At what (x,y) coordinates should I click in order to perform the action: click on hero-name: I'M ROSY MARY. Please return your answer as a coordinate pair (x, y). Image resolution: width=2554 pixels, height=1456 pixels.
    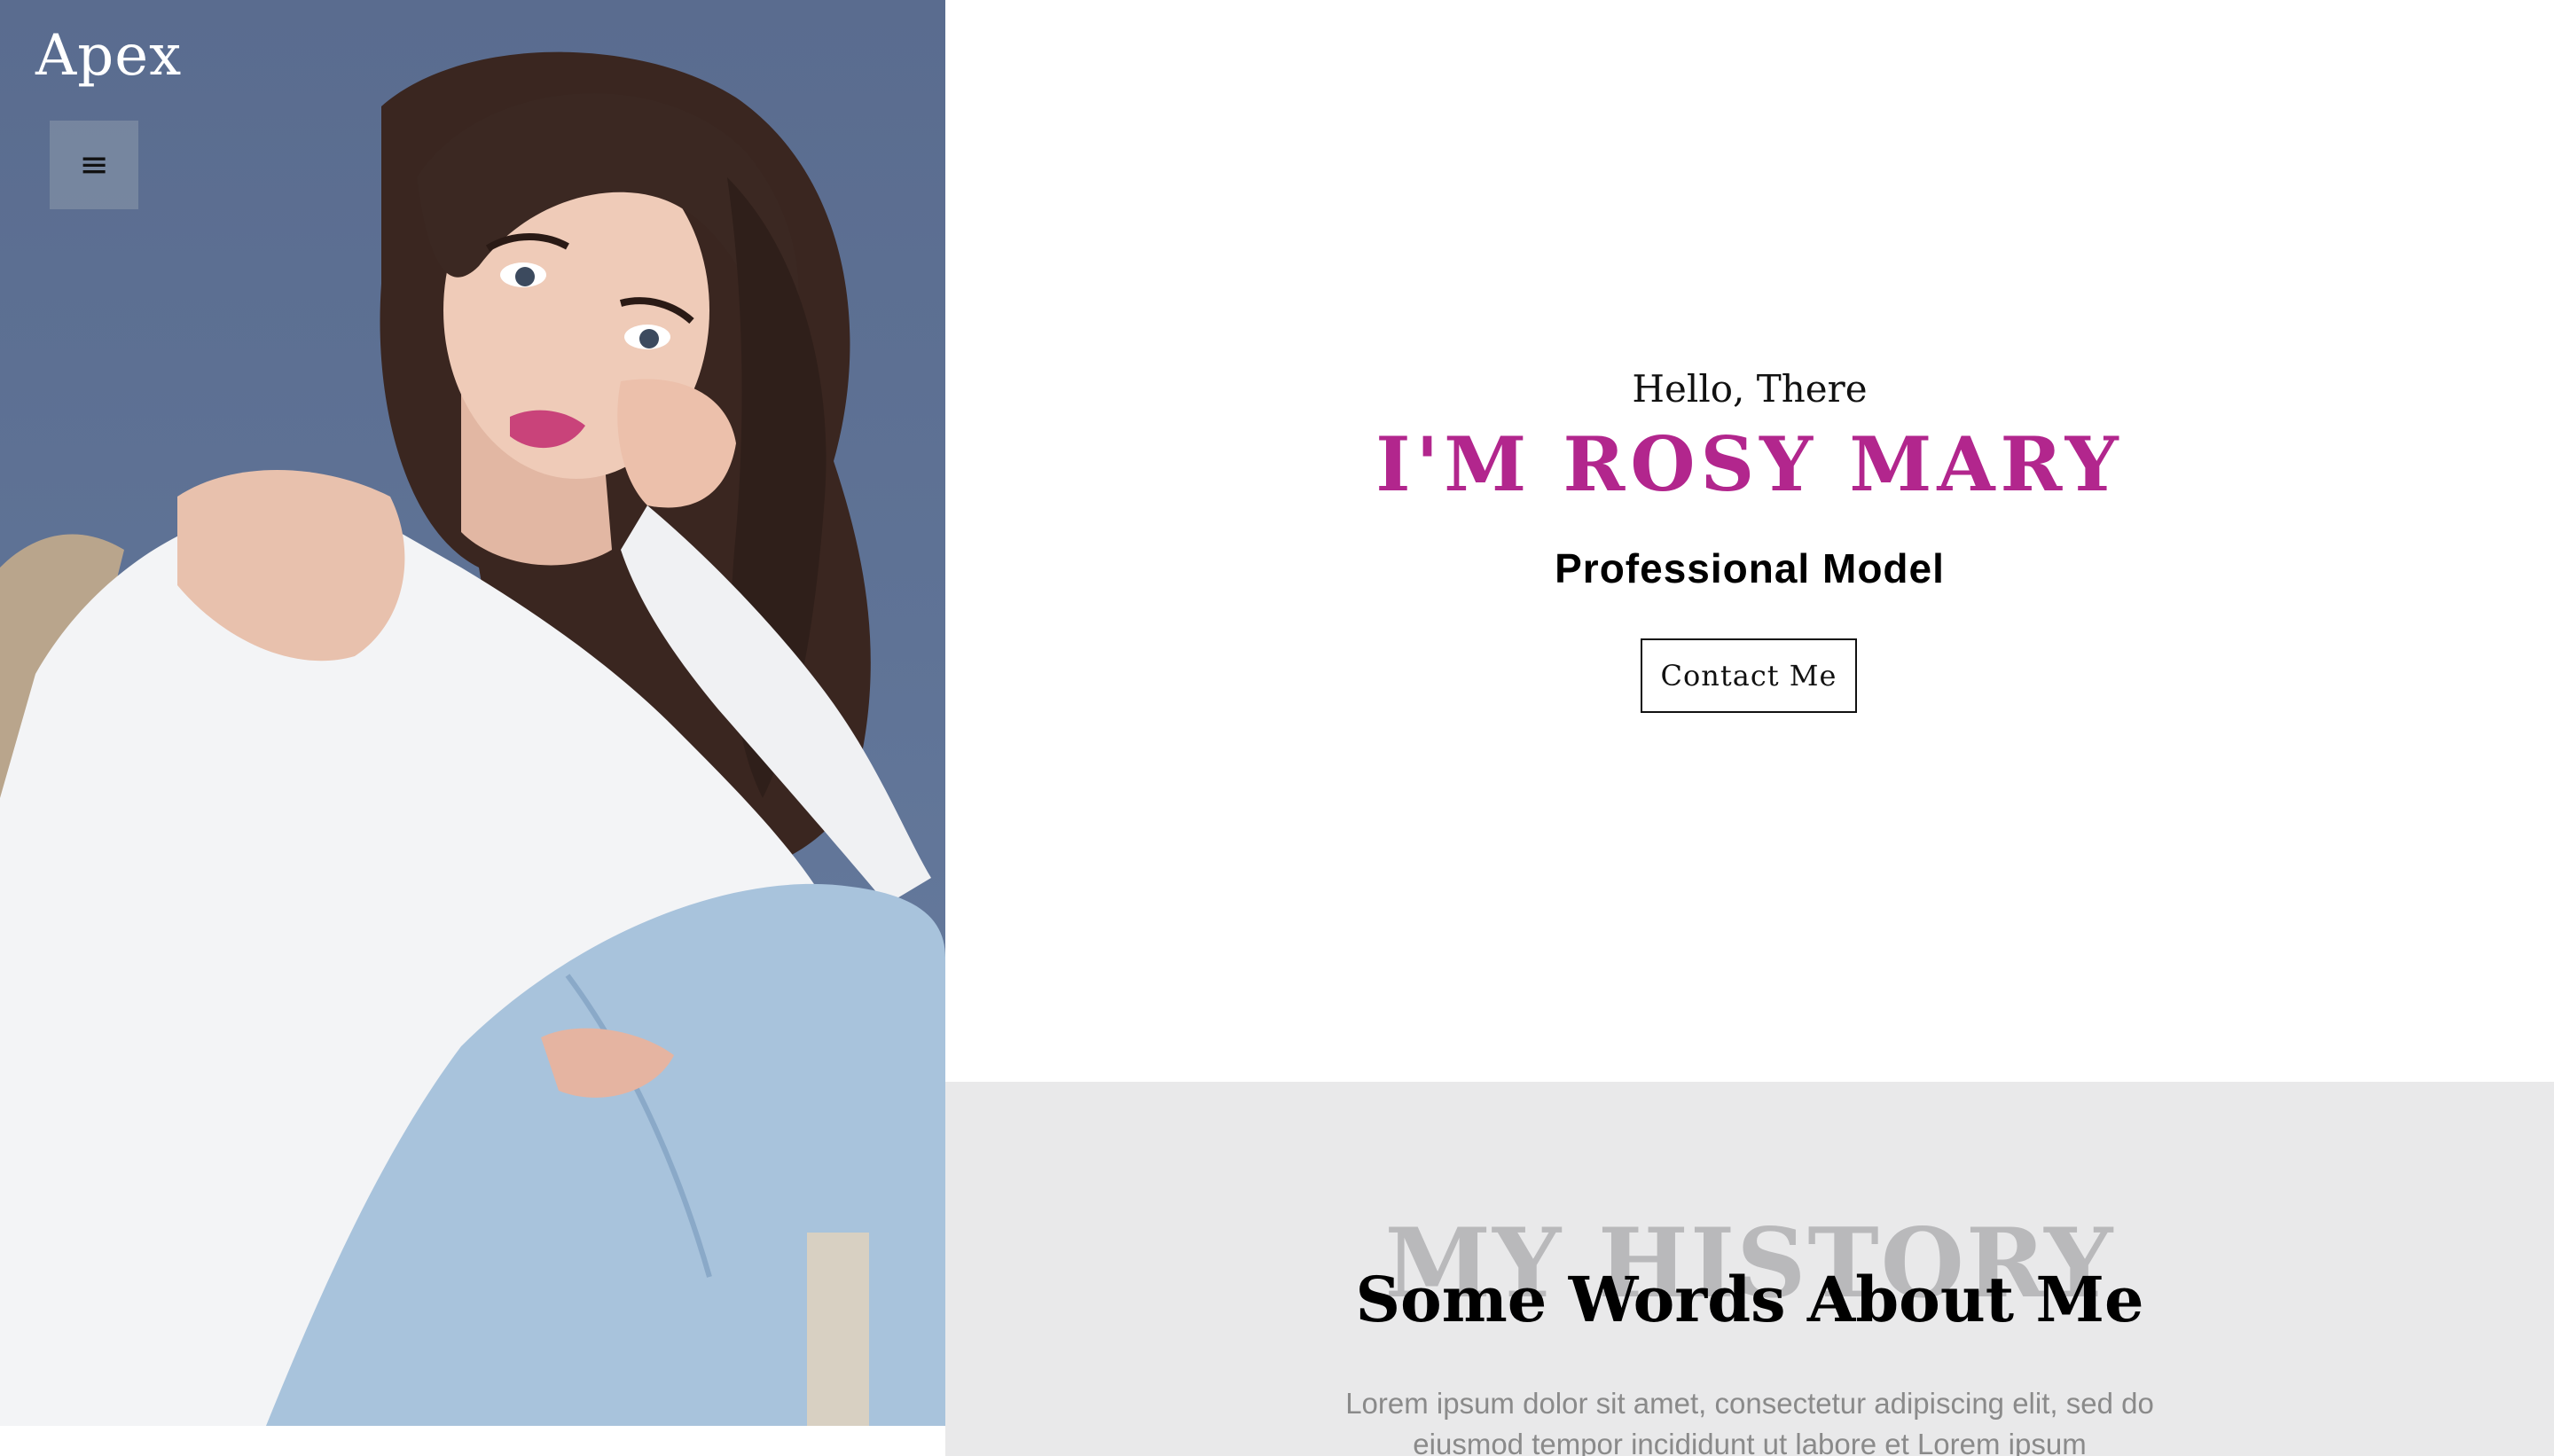
    Looking at the image, I should click on (1749, 464).